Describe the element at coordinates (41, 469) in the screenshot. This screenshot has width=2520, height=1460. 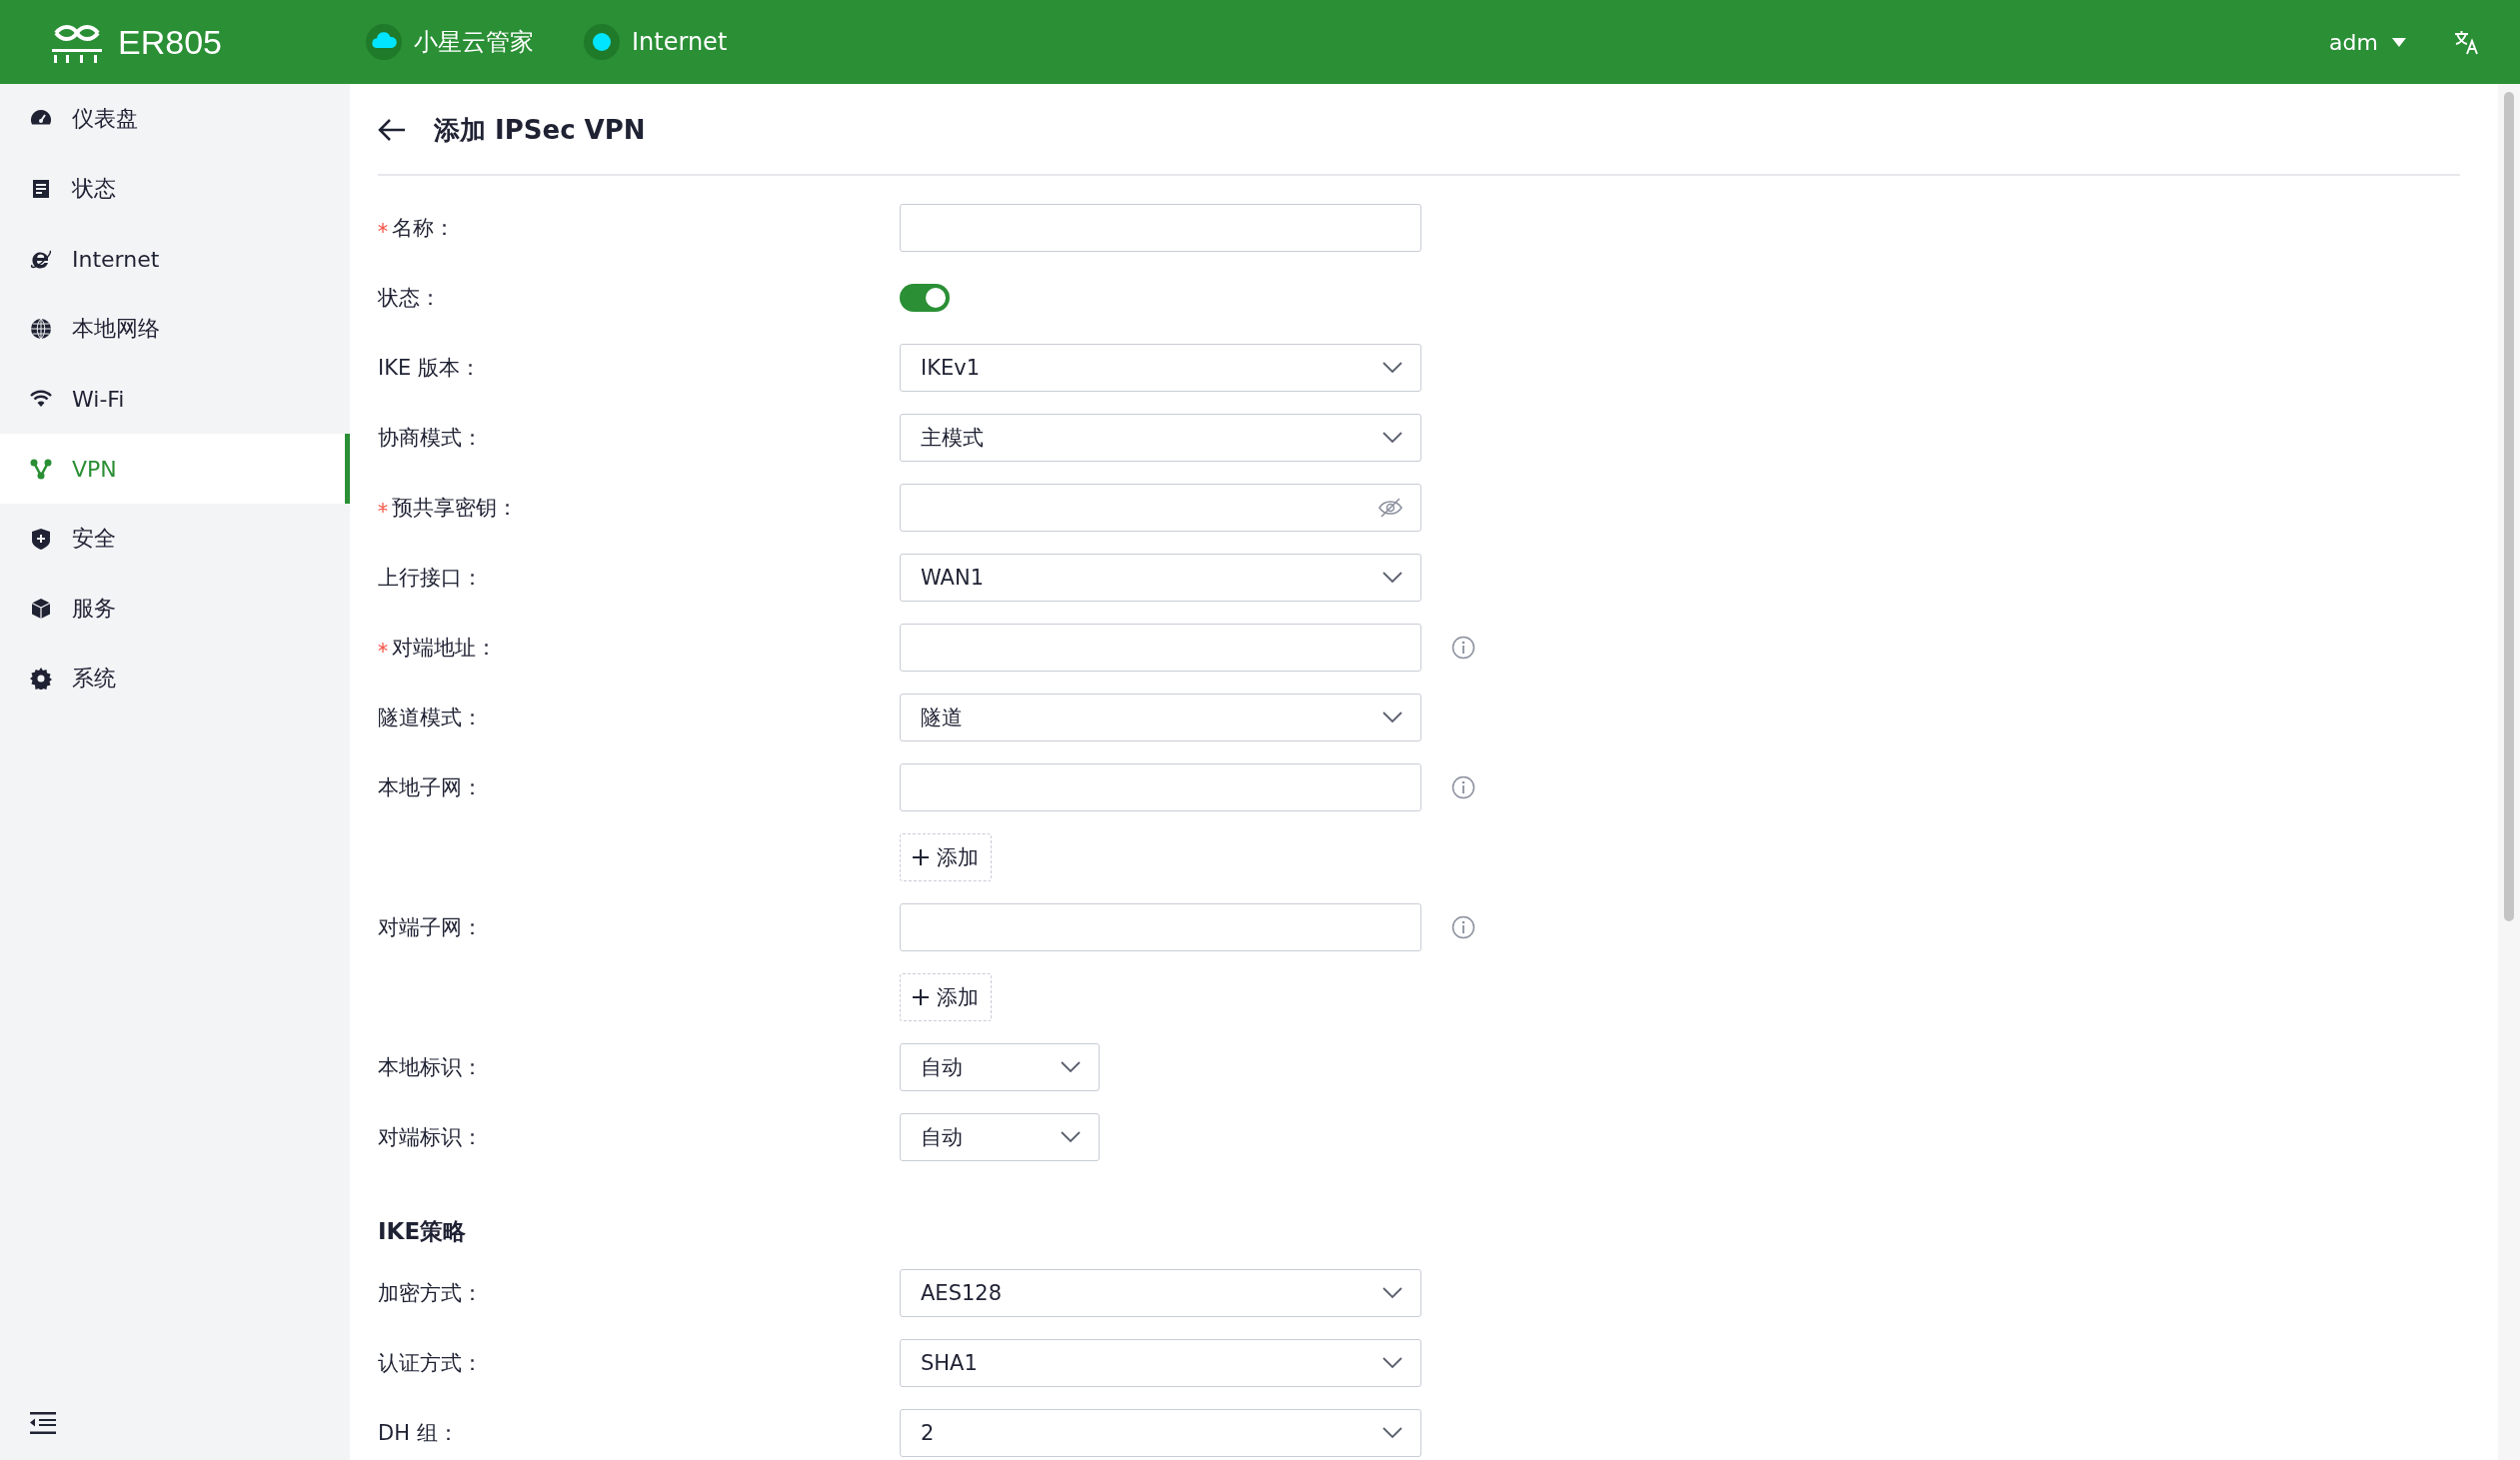
I see `vpn-icon` at that location.